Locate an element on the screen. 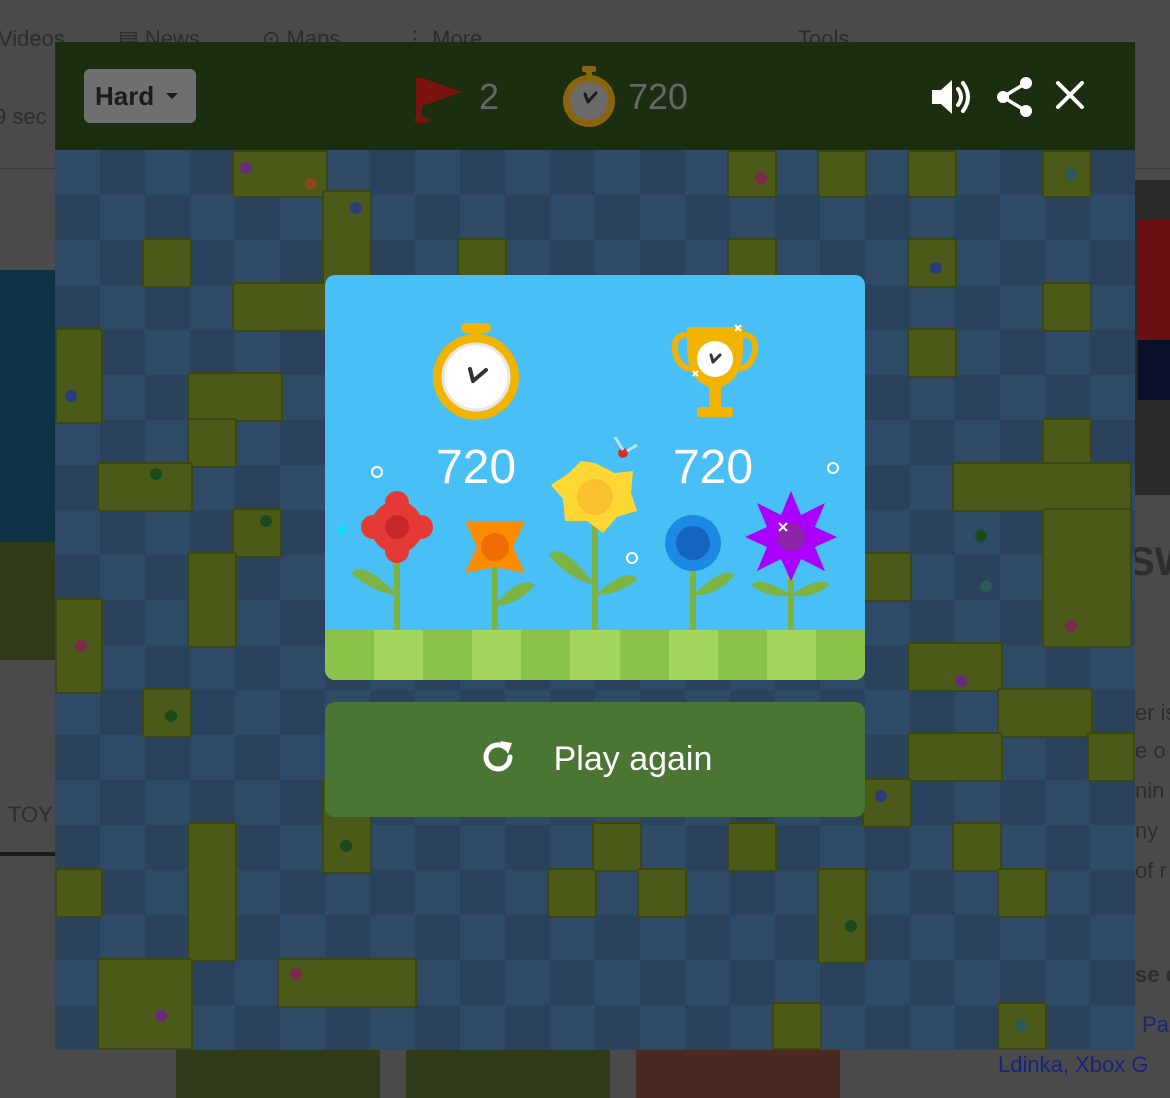 This screenshot has width=1170, height=1098. caret-down-icon is located at coordinates (172, 96).